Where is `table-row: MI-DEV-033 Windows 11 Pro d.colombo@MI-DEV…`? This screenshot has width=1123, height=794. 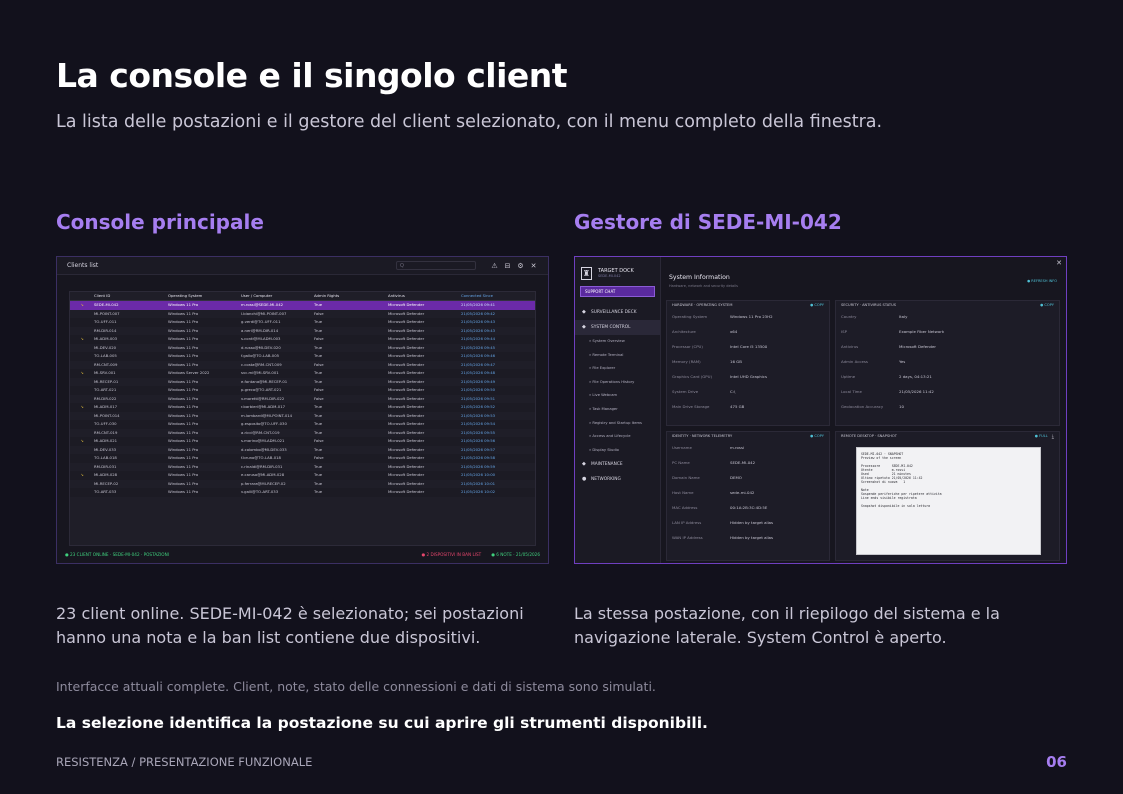
table-row: MI-DEV-033 Windows 11 Pro d.colombo@MI-DEV… is located at coordinates (302, 450).